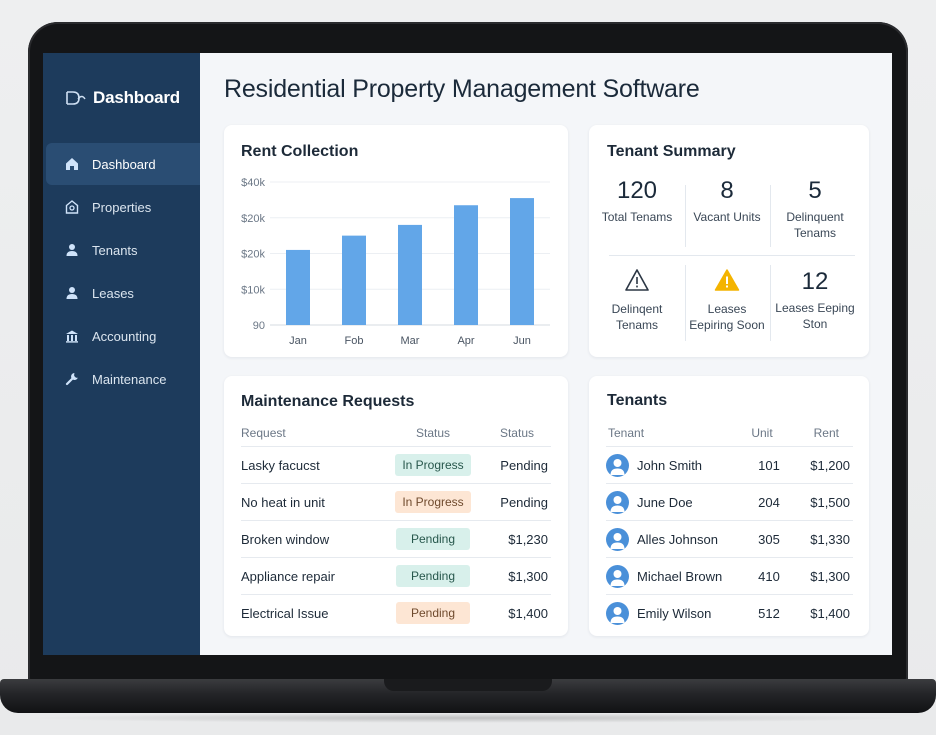  I want to click on sidebar-item-label: Dashboard, so click(124, 164).